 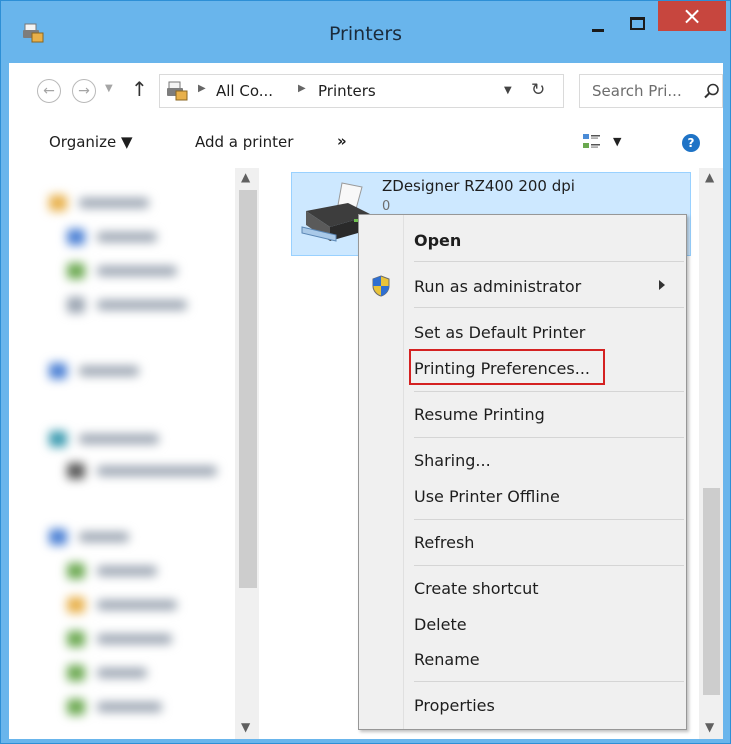 What do you see at coordinates (498, 286) in the screenshot?
I see `menu-item-label: Run as administrator` at bounding box center [498, 286].